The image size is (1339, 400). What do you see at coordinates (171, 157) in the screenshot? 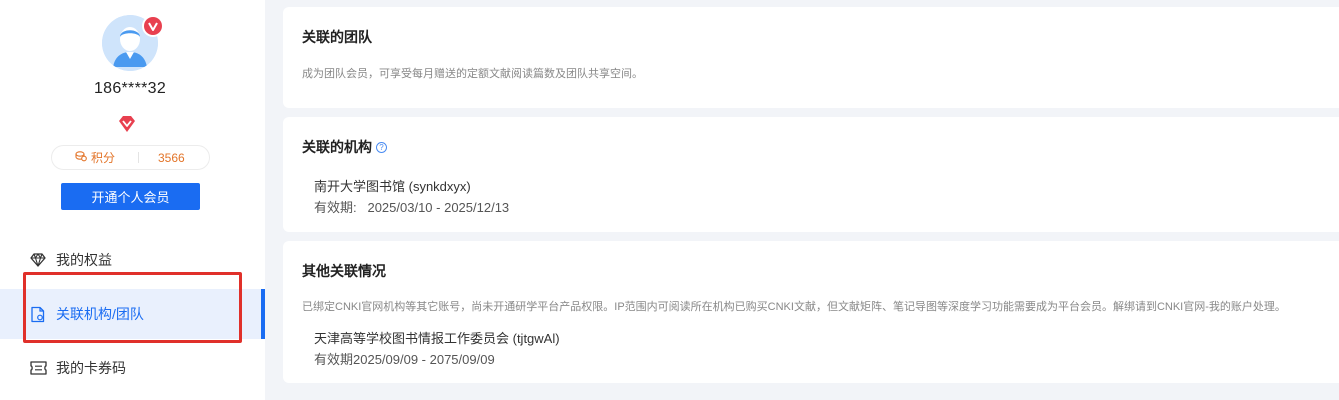
I see `points-value: 3566` at bounding box center [171, 157].